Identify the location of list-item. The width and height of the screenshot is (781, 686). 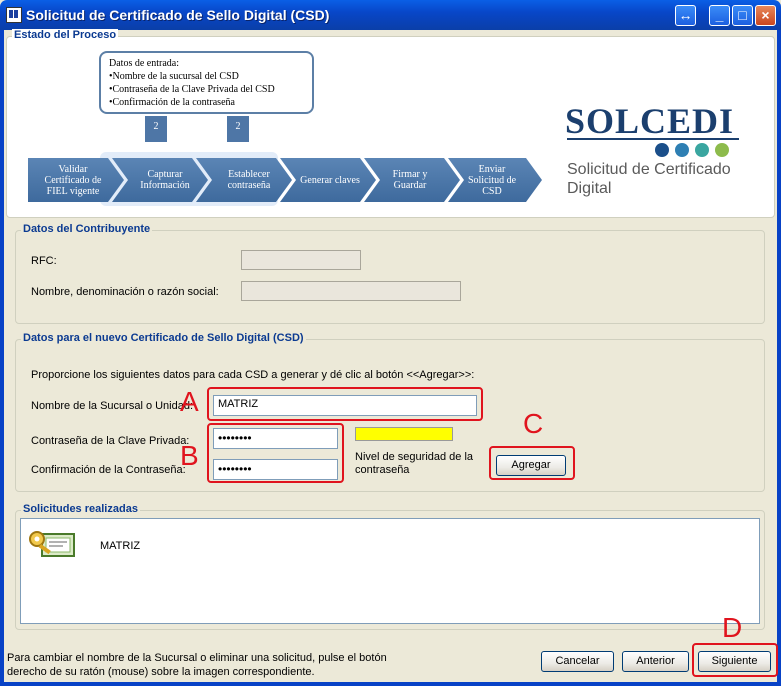
(52, 544).